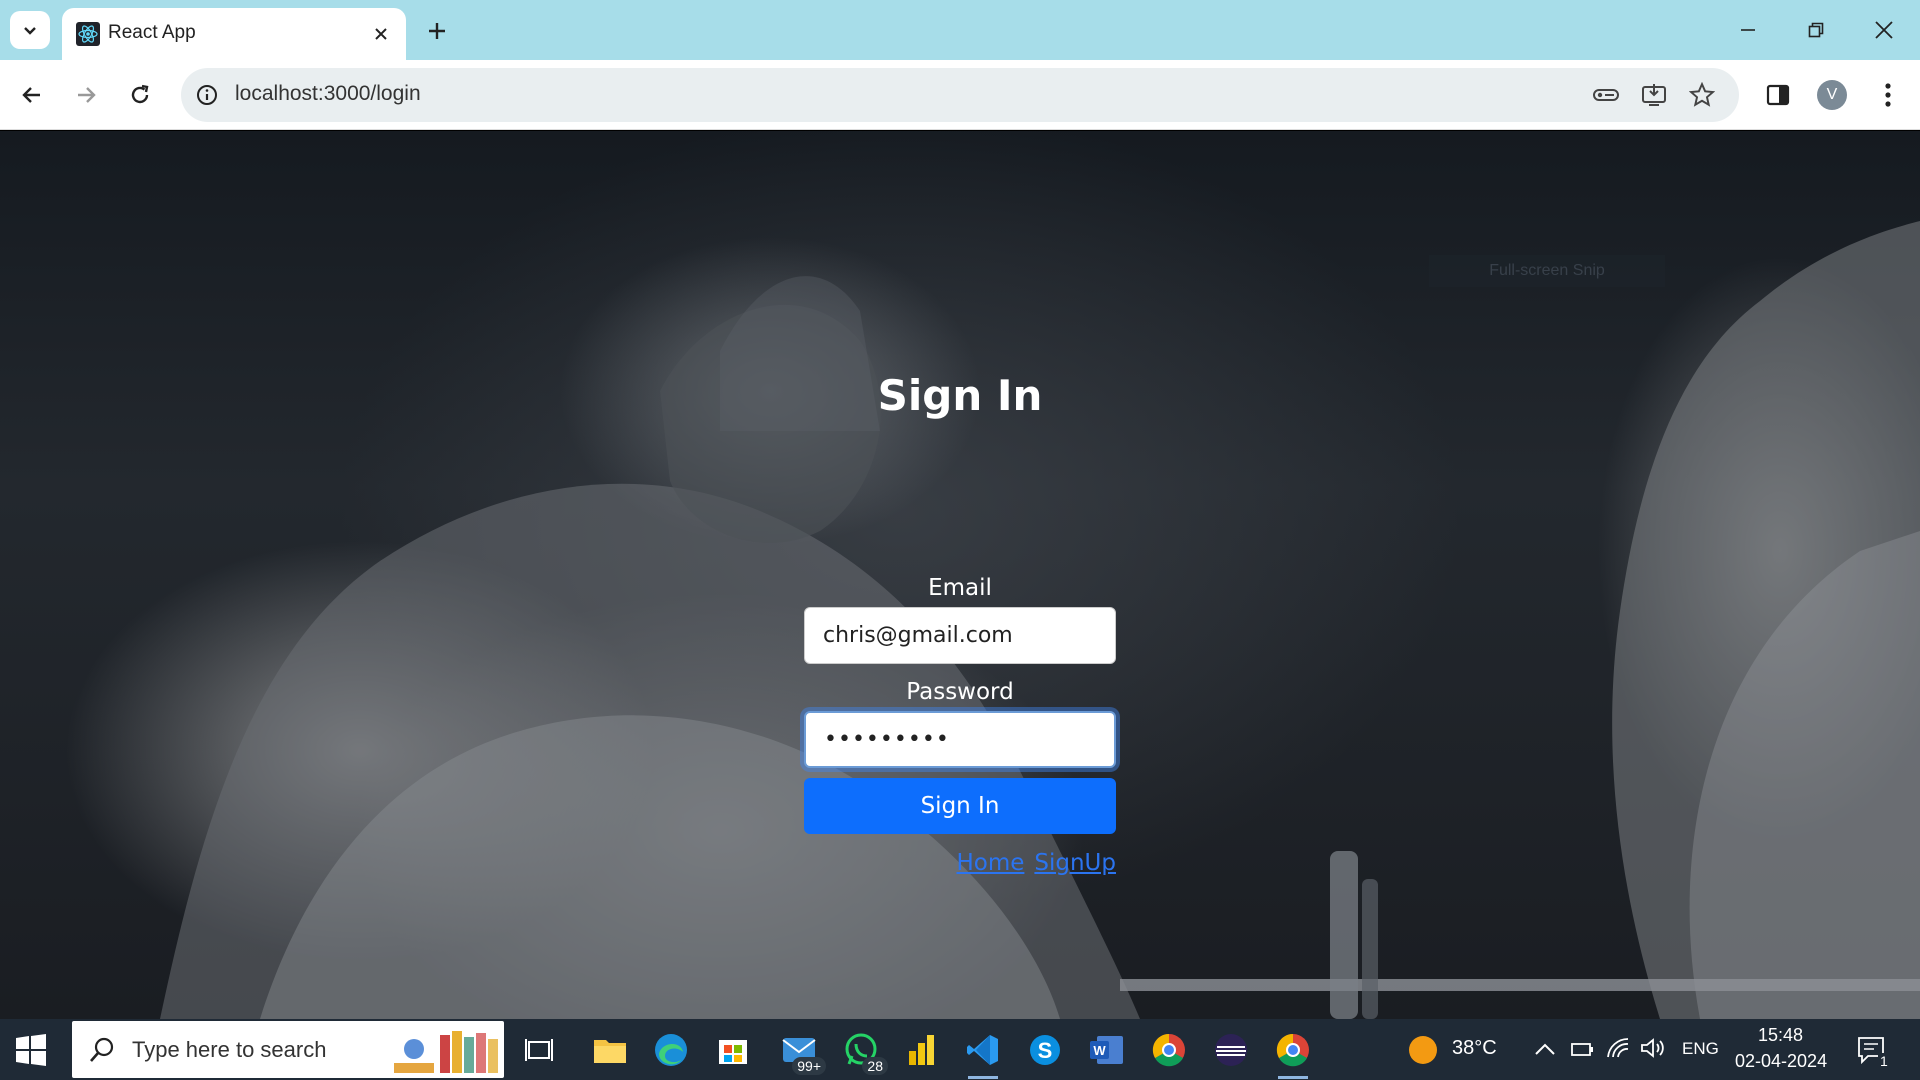 The width and height of the screenshot is (1920, 1080). Describe the element at coordinates (1075, 863) in the screenshot. I see `signup-link: SignUp` at that location.